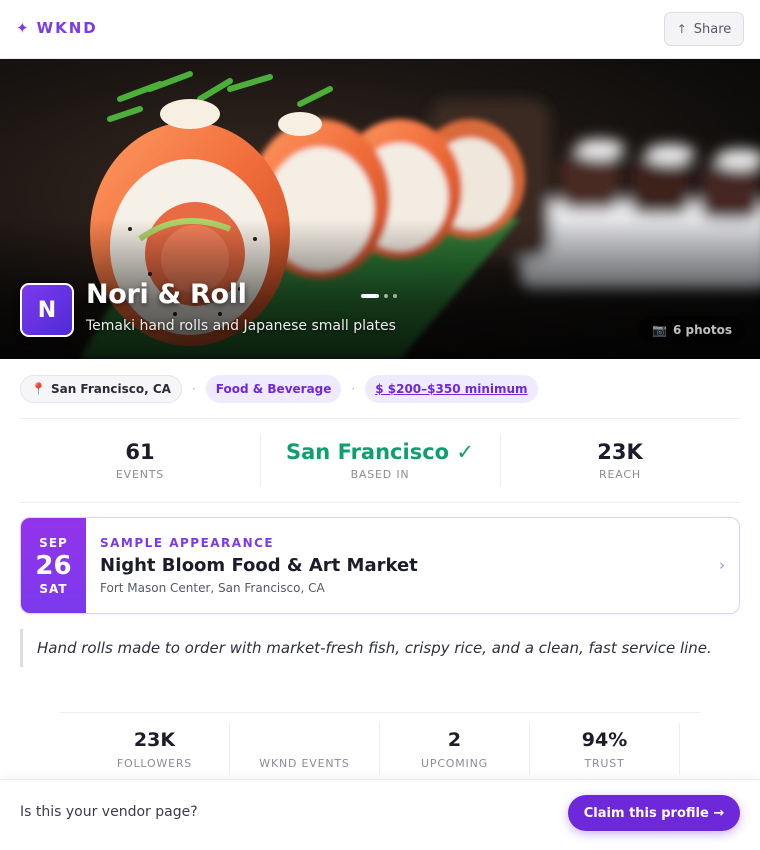 The width and height of the screenshot is (760, 850). Describe the element at coordinates (604, 739) in the screenshot. I see `metric-value: 94%` at that location.